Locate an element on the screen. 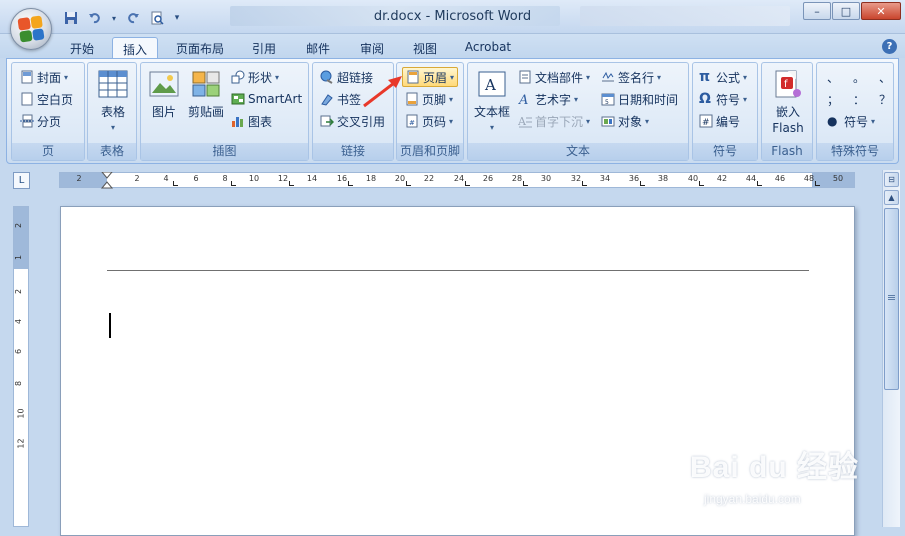 The width and height of the screenshot is (905, 536). vruler-tick-label: 2 is located at coordinates (19, 225).